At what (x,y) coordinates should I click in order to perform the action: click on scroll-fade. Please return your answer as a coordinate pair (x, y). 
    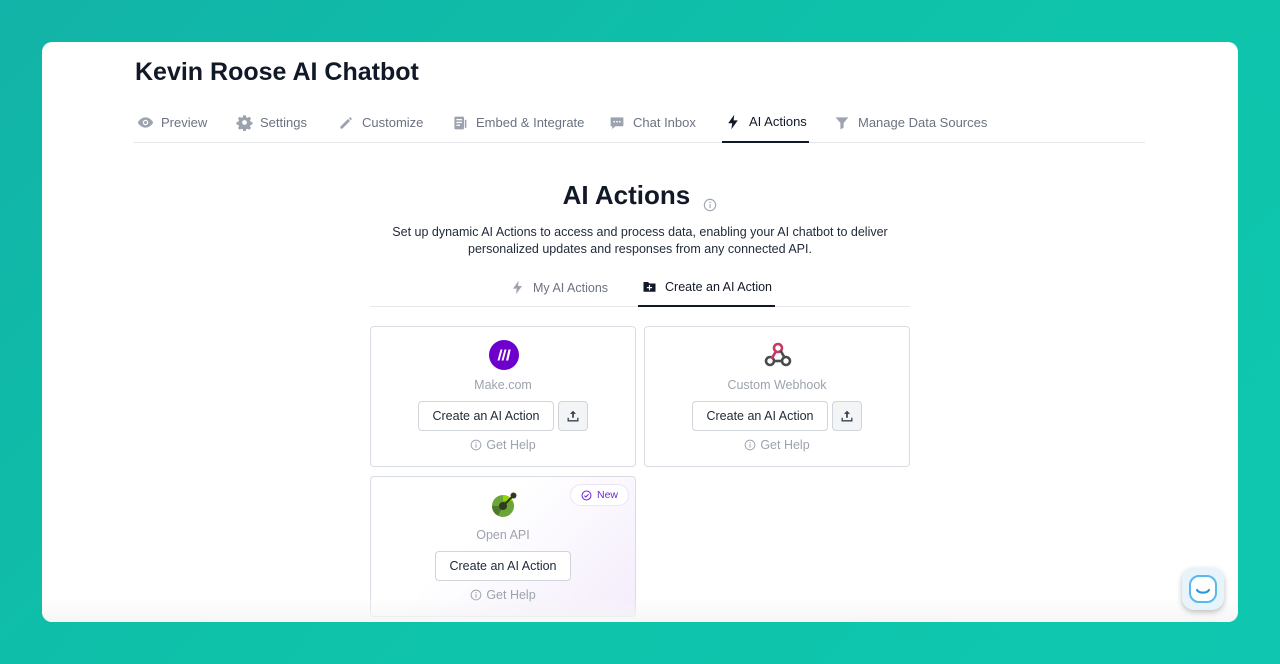
    Looking at the image, I should click on (640, 609).